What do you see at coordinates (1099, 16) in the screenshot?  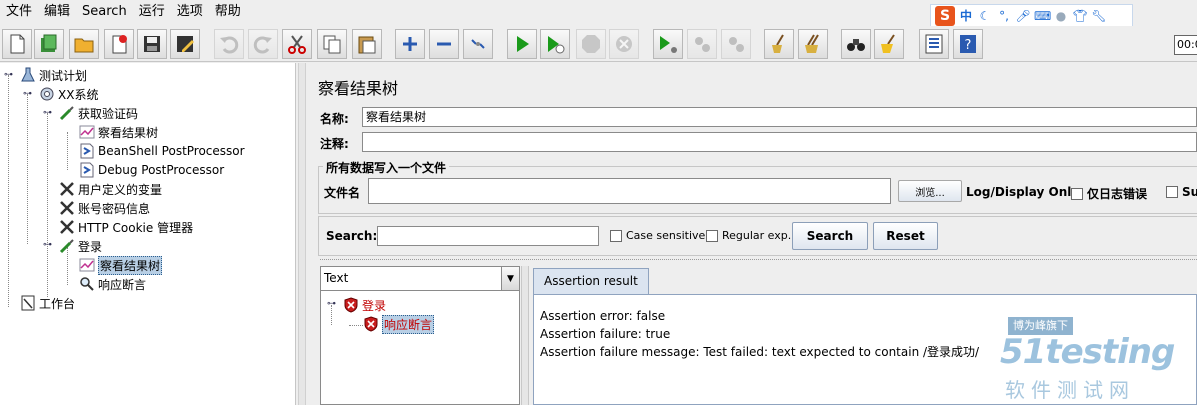 I see `wrench-icon: 🔧︎` at bounding box center [1099, 16].